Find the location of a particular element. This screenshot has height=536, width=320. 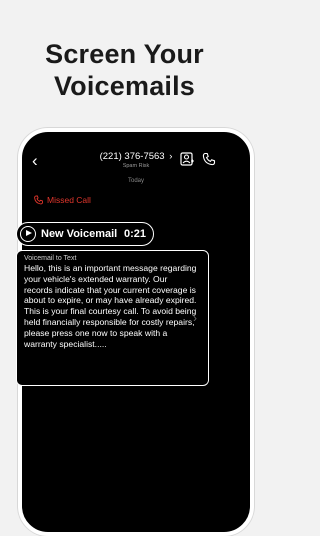

date-separator: Today is located at coordinates (135, 181).